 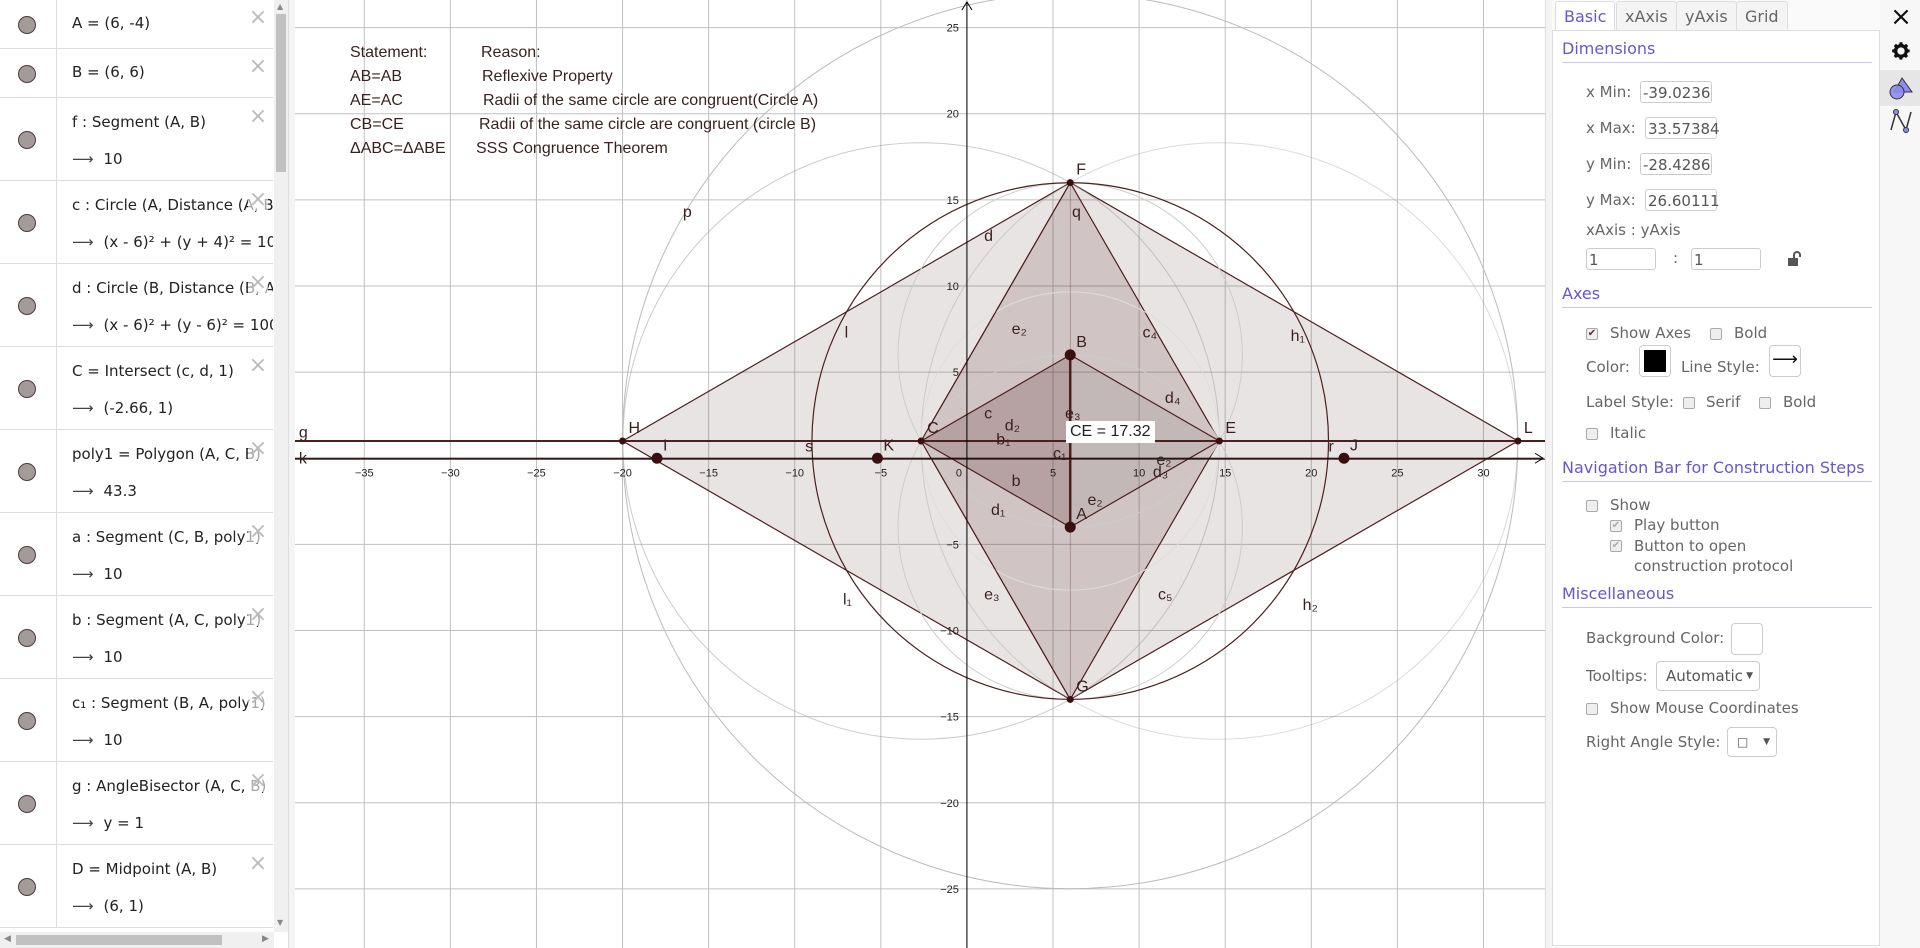 What do you see at coordinates (1592, 434) in the screenshot?
I see `italic-checkbox` at bounding box center [1592, 434].